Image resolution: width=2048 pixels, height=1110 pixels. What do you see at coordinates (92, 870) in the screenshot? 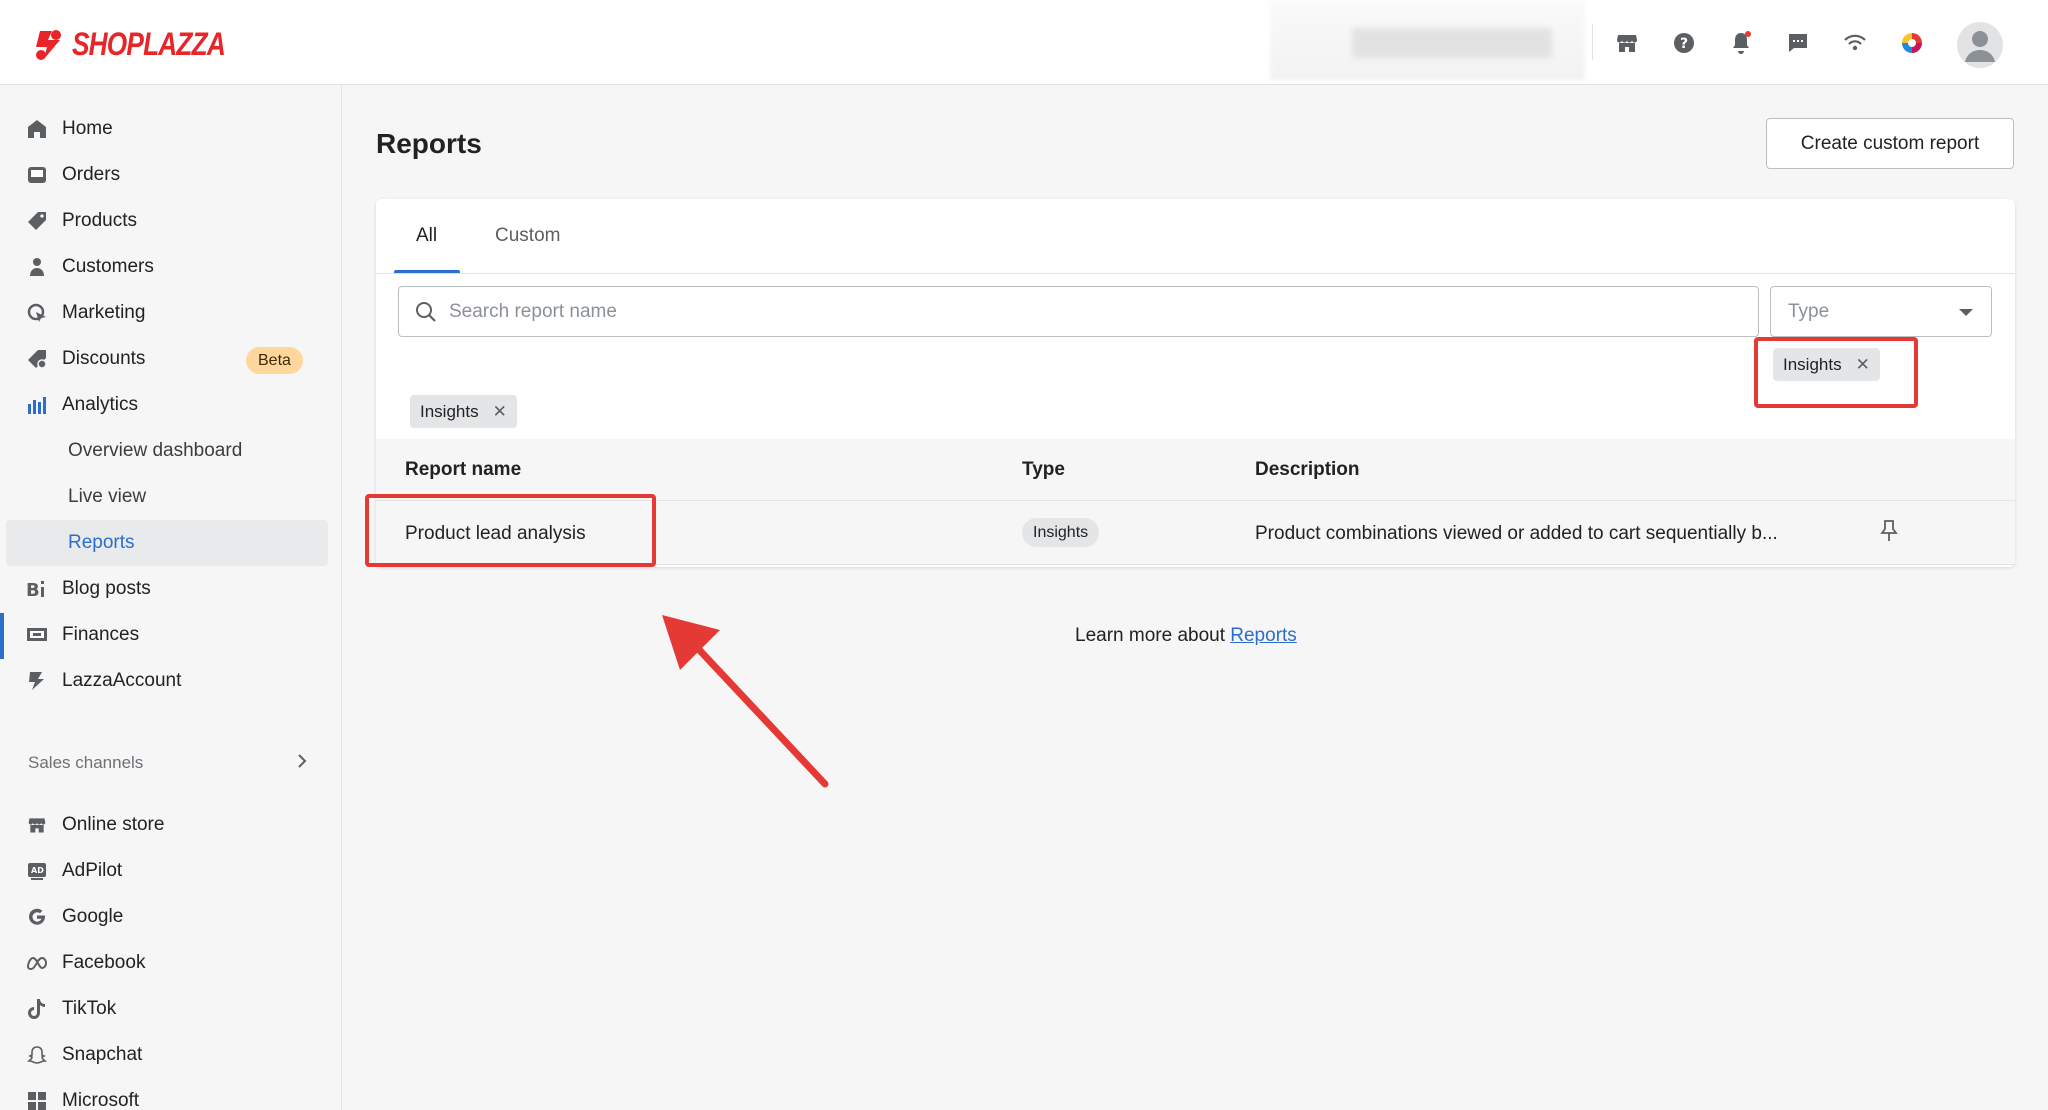
I see `sidebar-item-label: AdPilot` at bounding box center [92, 870].